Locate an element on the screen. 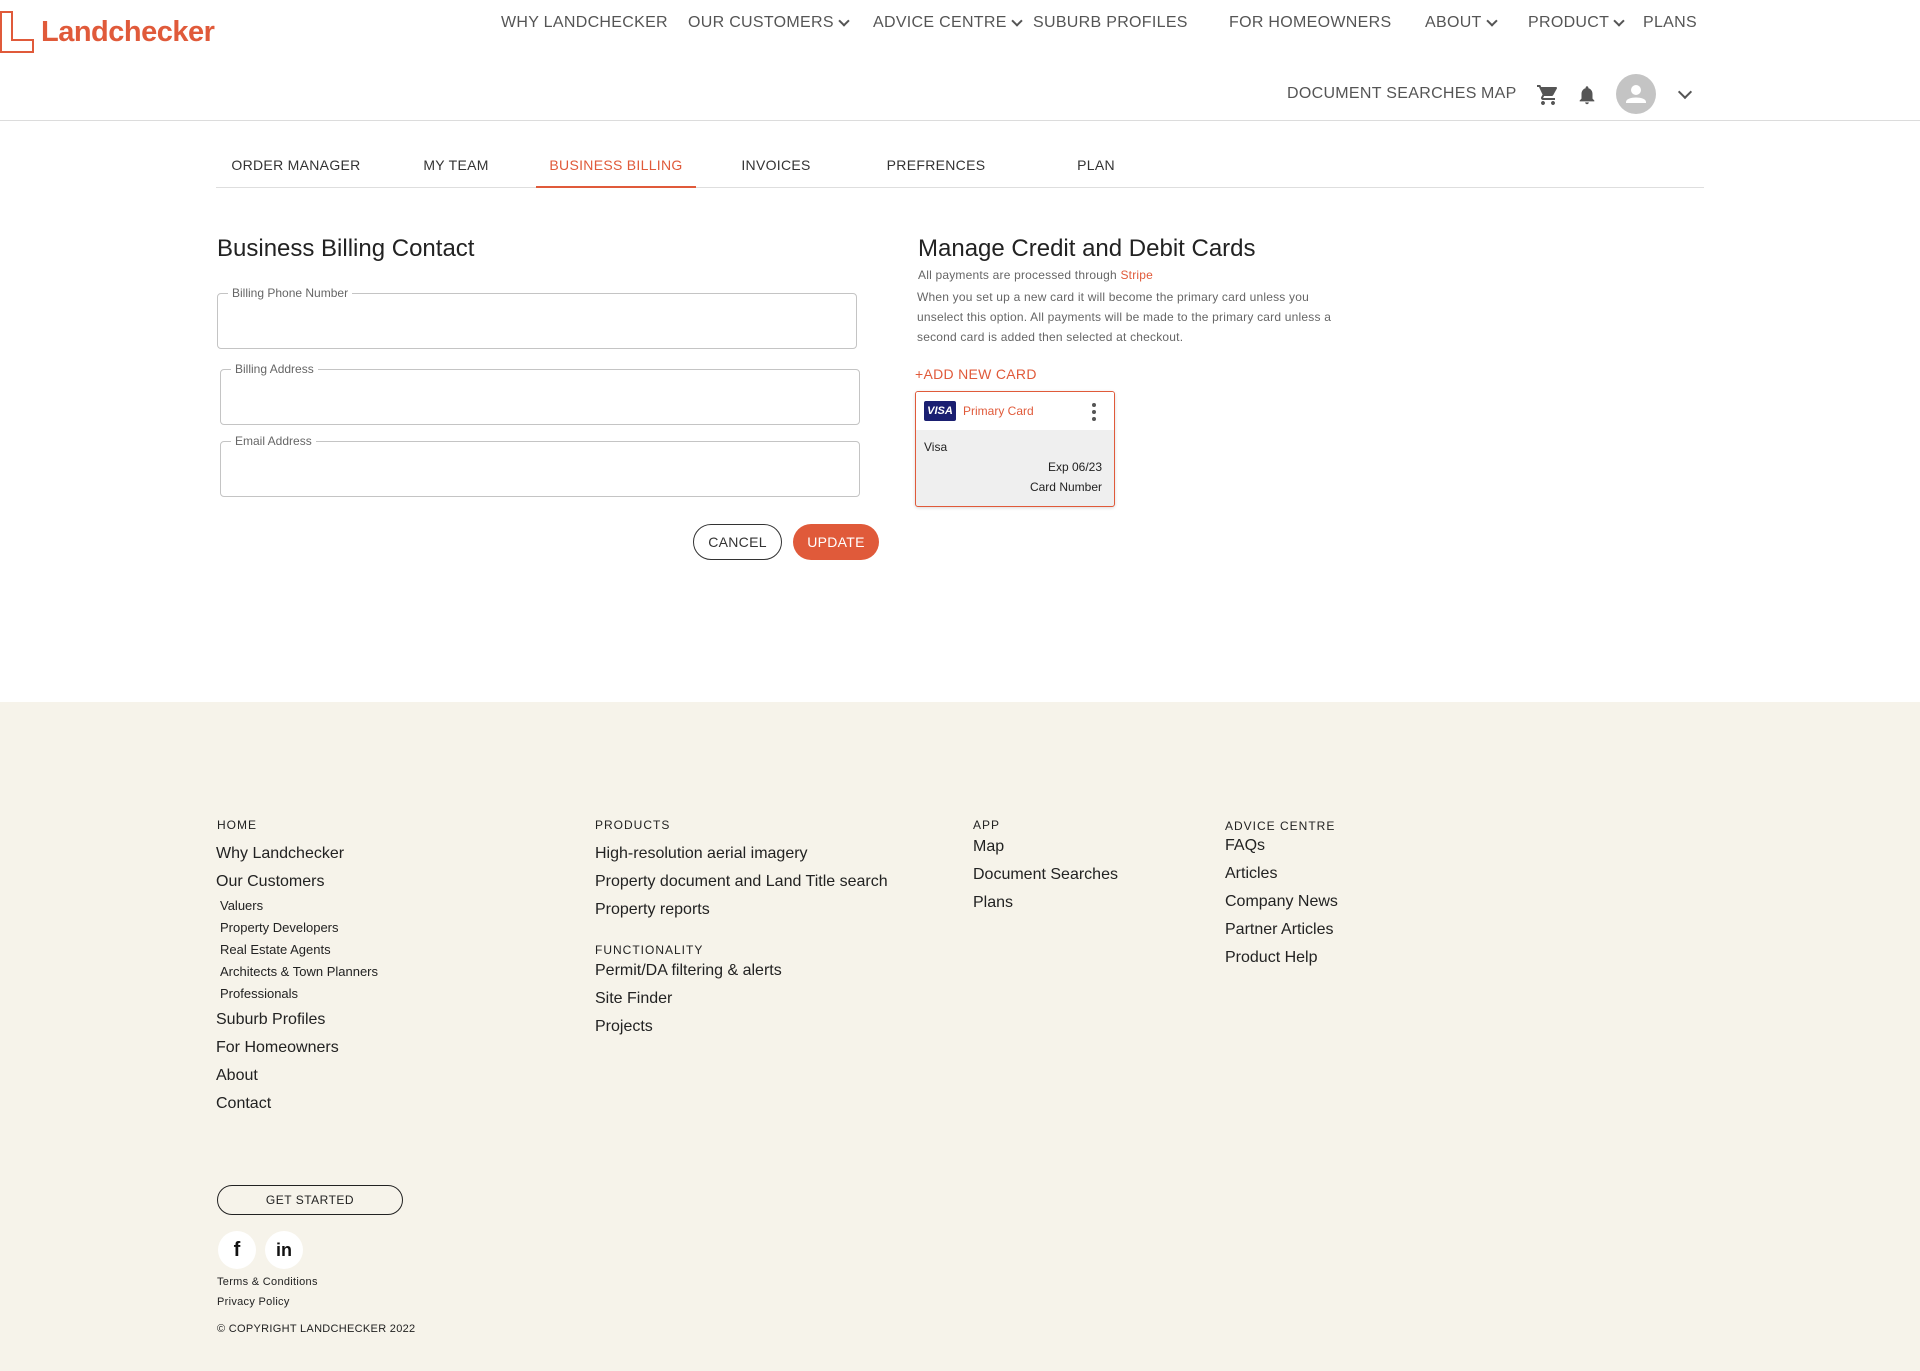  facebook-icon: f is located at coordinates (237, 1250).